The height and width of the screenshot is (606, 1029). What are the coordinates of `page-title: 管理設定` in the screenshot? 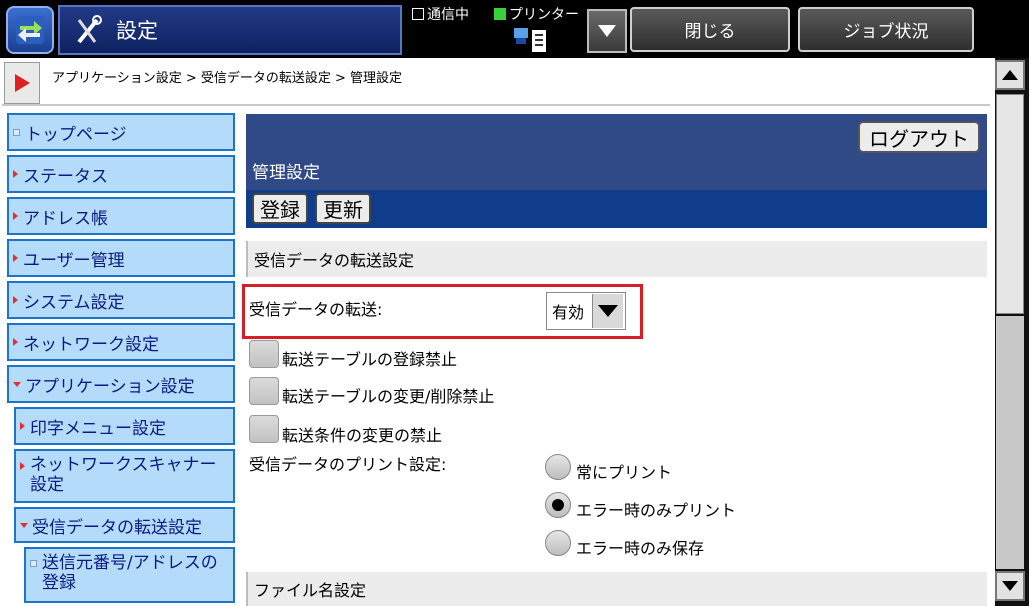 It's located at (286, 173).